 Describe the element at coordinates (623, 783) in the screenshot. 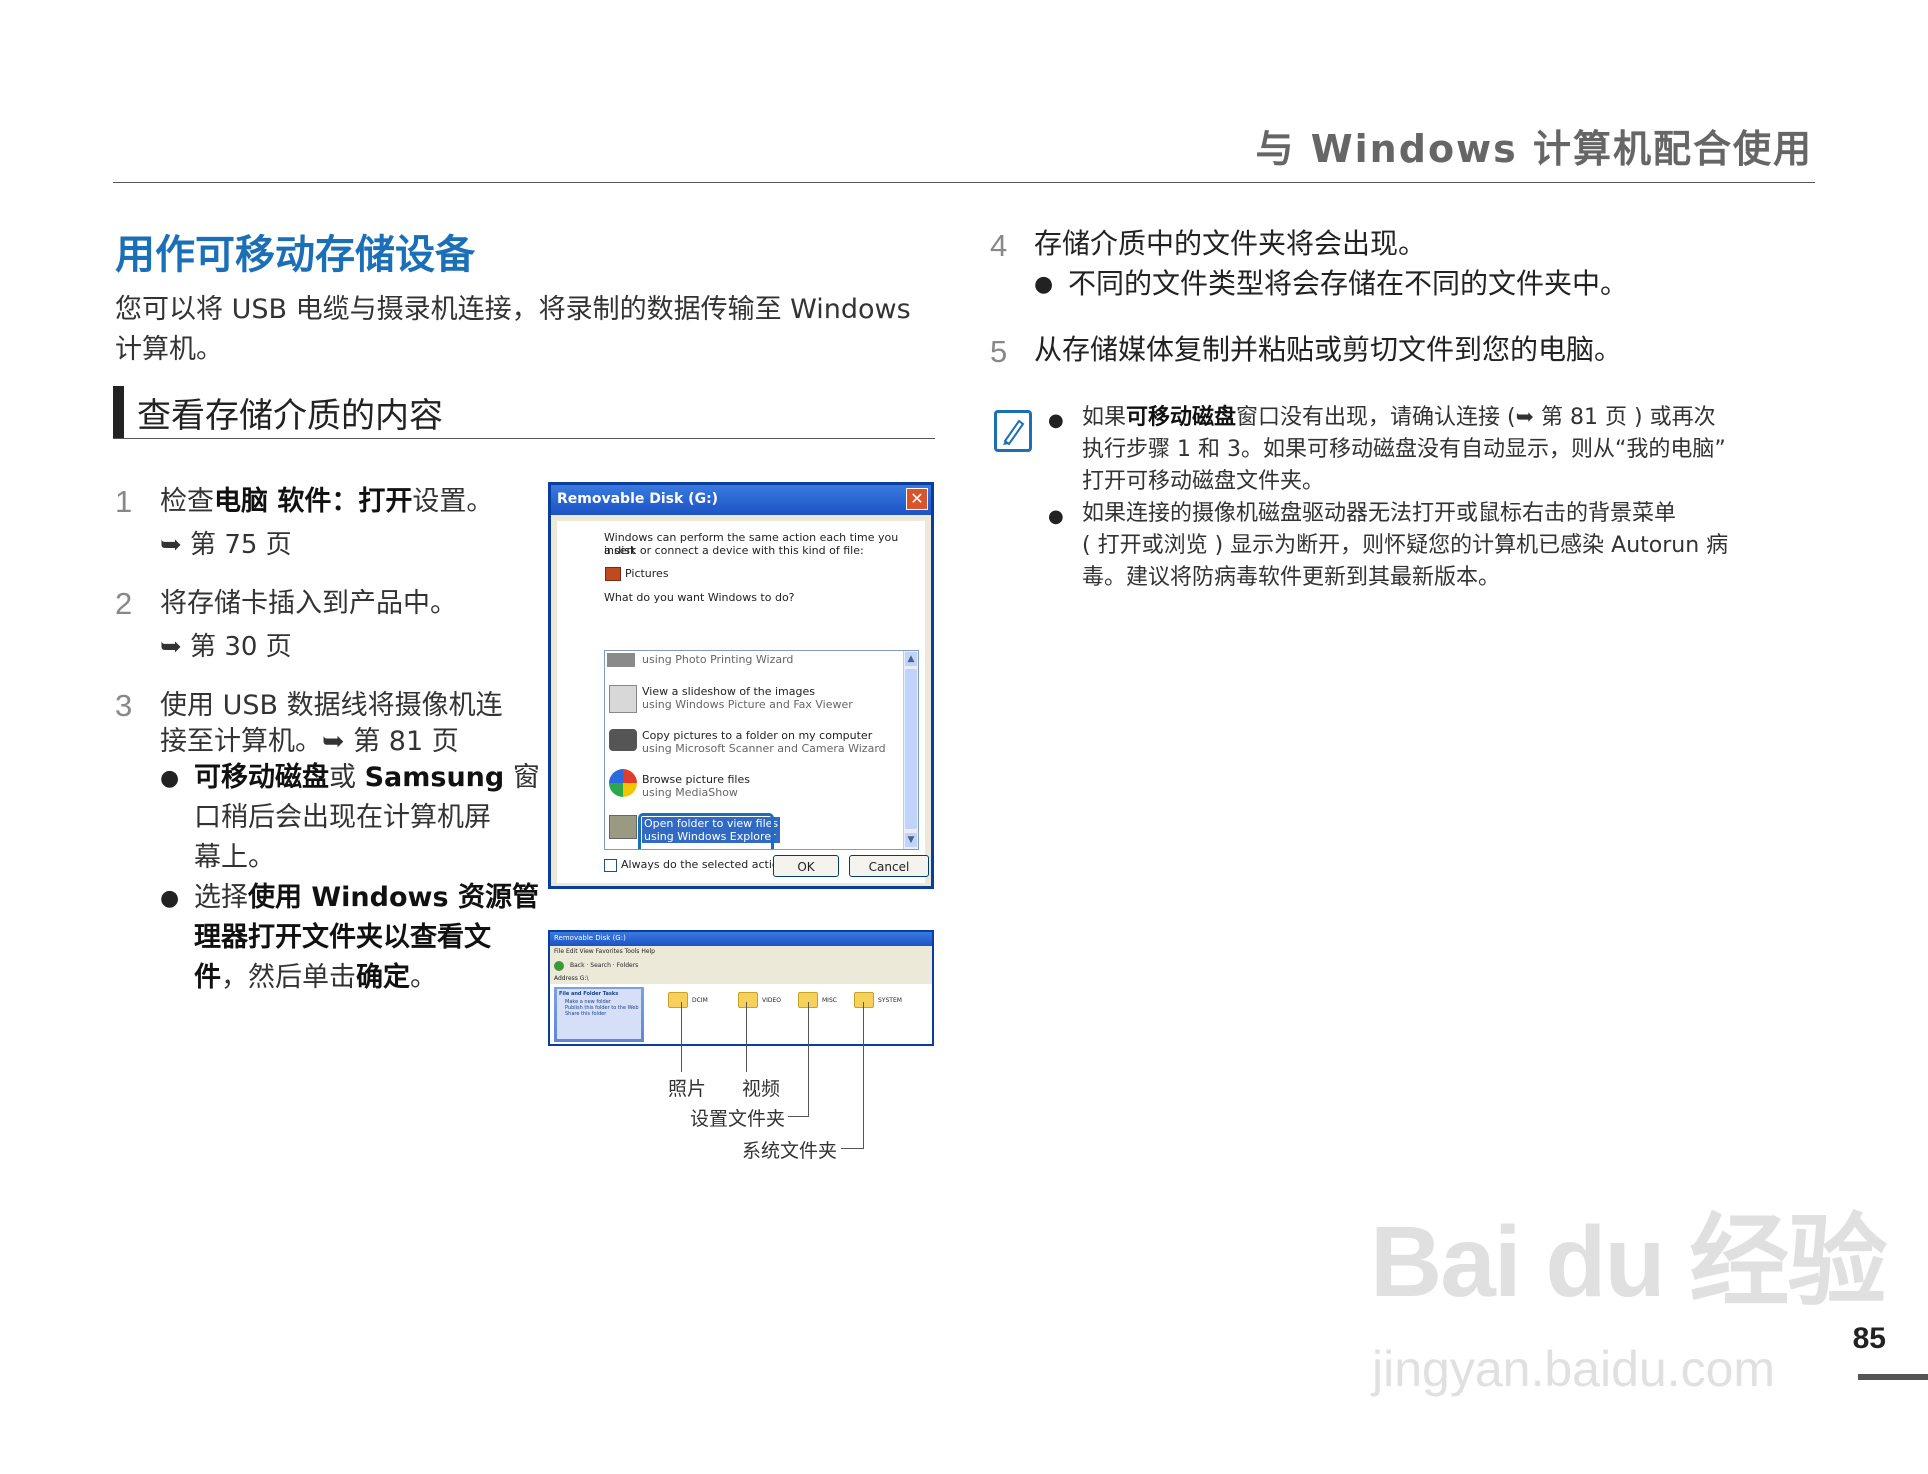

I see `mediashow-icon` at that location.